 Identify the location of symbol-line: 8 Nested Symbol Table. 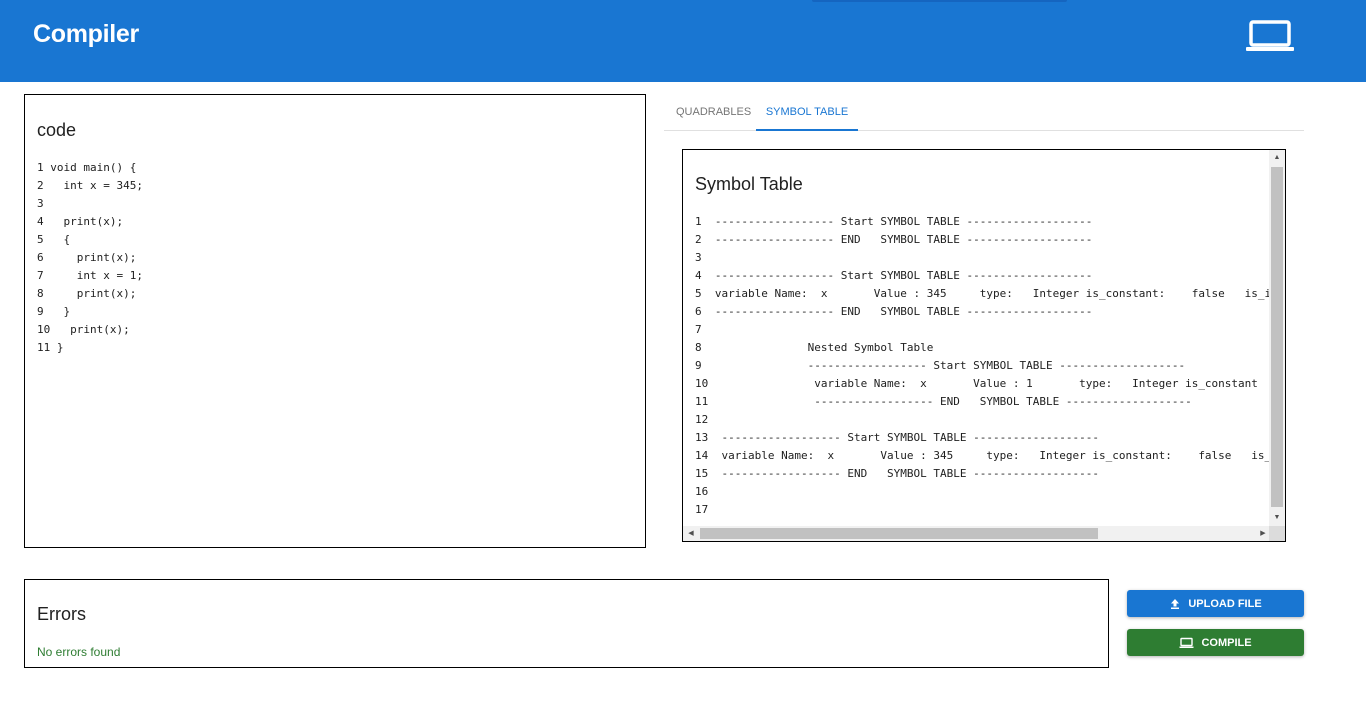
(814, 347).